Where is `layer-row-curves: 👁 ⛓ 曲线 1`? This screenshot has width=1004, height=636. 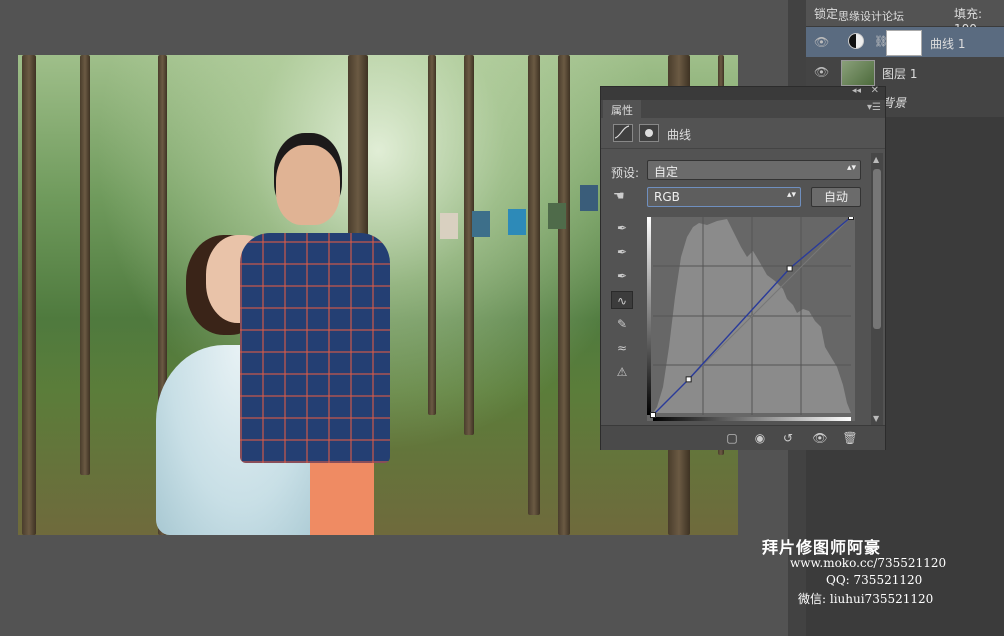 layer-row-curves: 👁 ⛓ 曲线 1 is located at coordinates (905, 42).